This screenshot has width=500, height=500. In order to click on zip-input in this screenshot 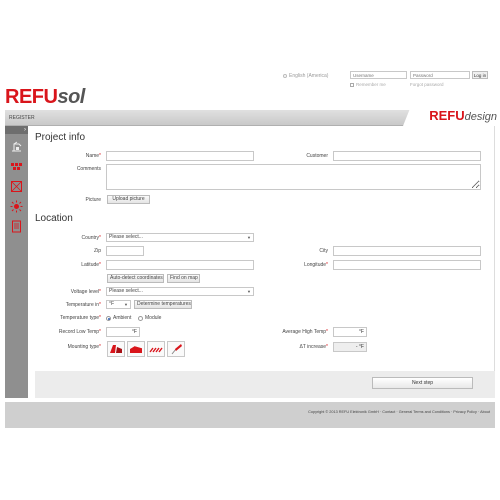, I will do `click(125, 251)`.